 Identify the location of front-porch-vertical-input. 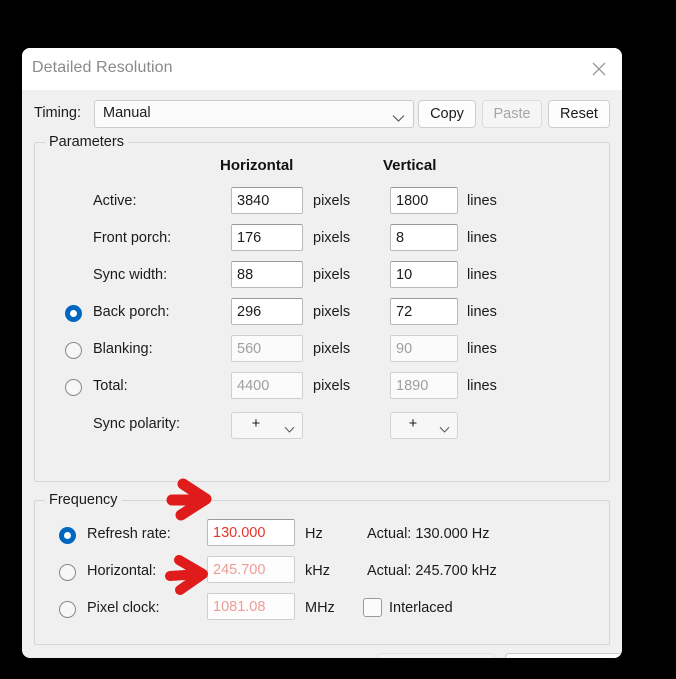
(424, 237).